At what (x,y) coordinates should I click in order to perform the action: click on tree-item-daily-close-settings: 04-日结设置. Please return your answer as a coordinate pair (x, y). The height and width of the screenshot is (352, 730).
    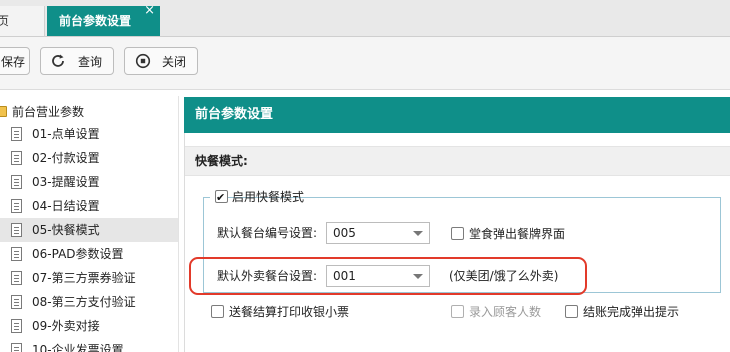
    Looking at the image, I should click on (89, 206).